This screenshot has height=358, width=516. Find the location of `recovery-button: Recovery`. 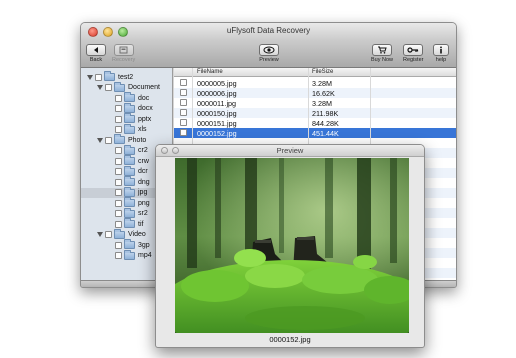

recovery-button: Recovery is located at coordinates (123, 53).